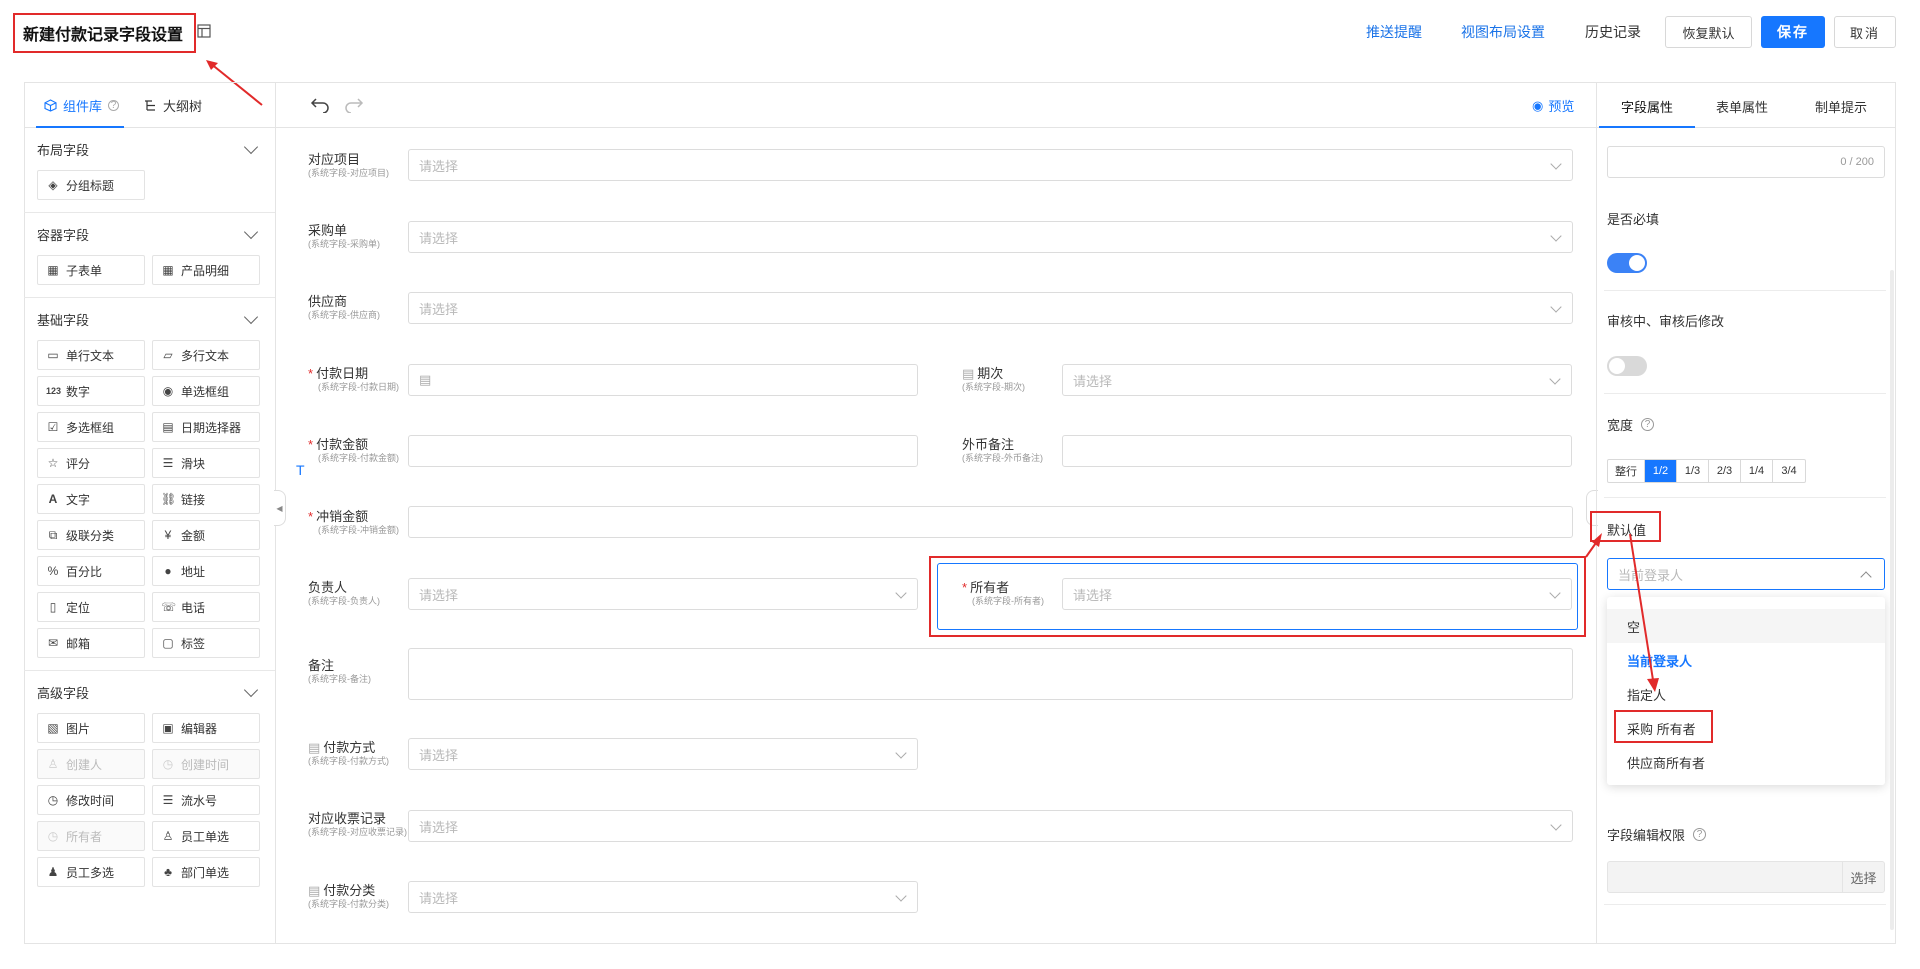 This screenshot has height=969, width=1920. Describe the element at coordinates (1841, 106) in the screenshot. I see `tab-form-tips: 制单提示` at that location.